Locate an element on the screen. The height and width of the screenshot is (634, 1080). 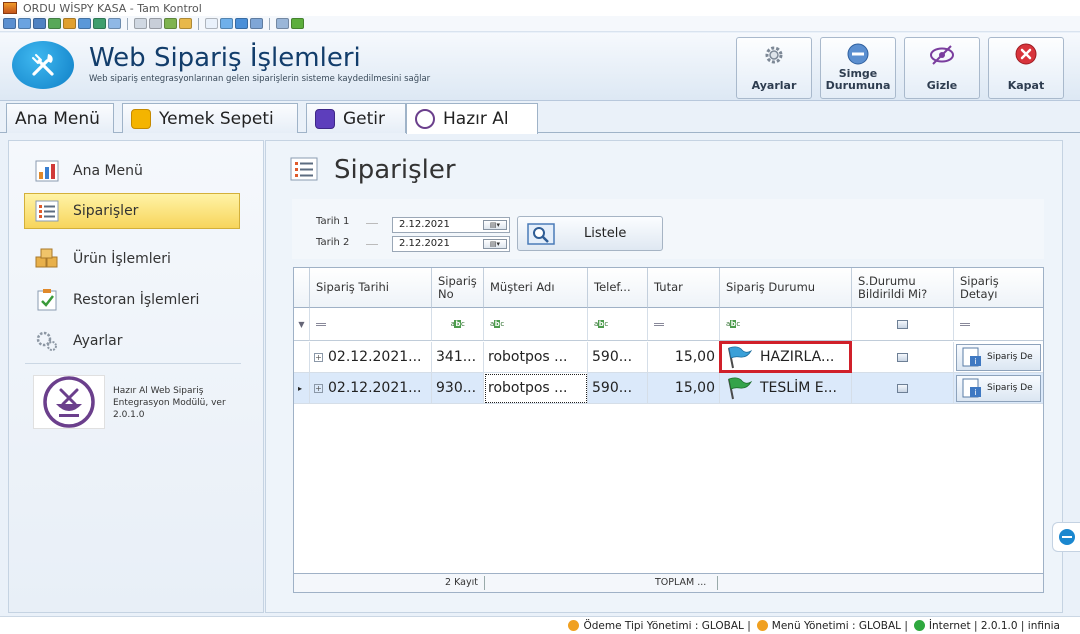
hide-button: Gizle is located at coordinates (942, 68).